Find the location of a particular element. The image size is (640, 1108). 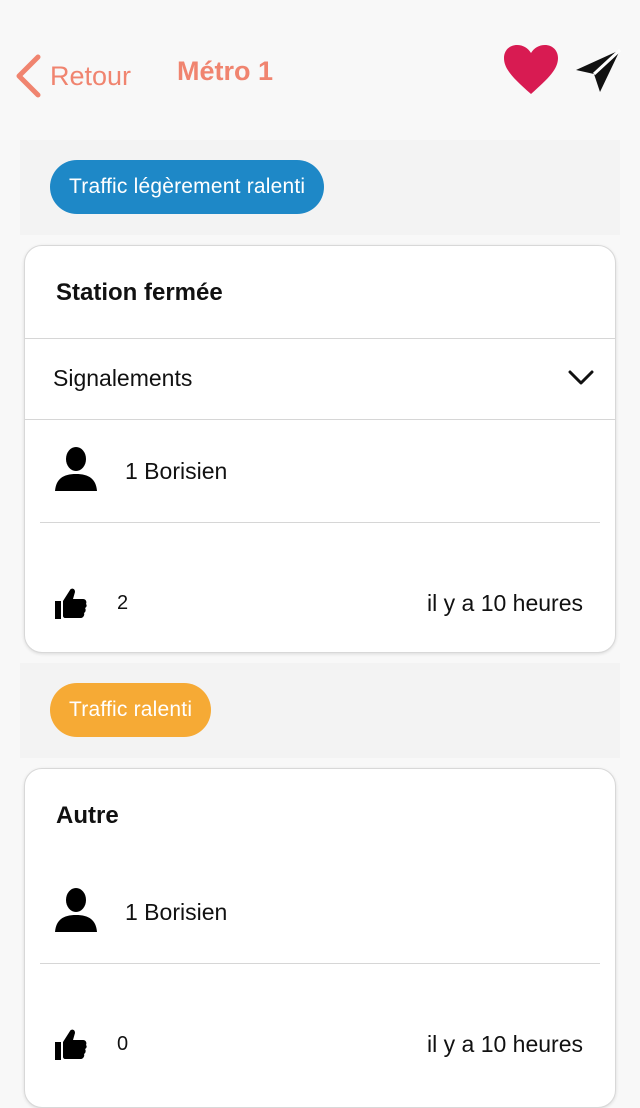

back-button: Retour is located at coordinates (72, 76).